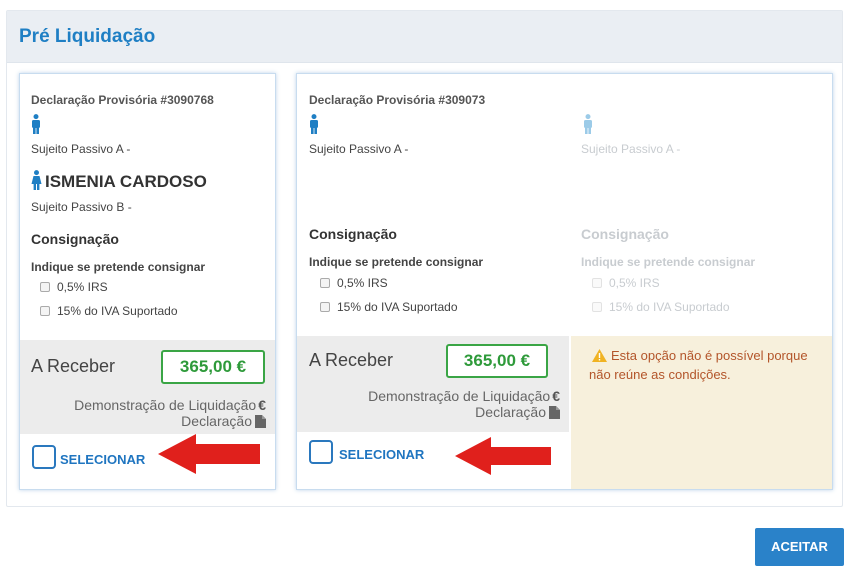 The height and width of the screenshot is (575, 849). I want to click on consignacao-prompt-disabled: Indique se pretende consignar, so click(668, 262).